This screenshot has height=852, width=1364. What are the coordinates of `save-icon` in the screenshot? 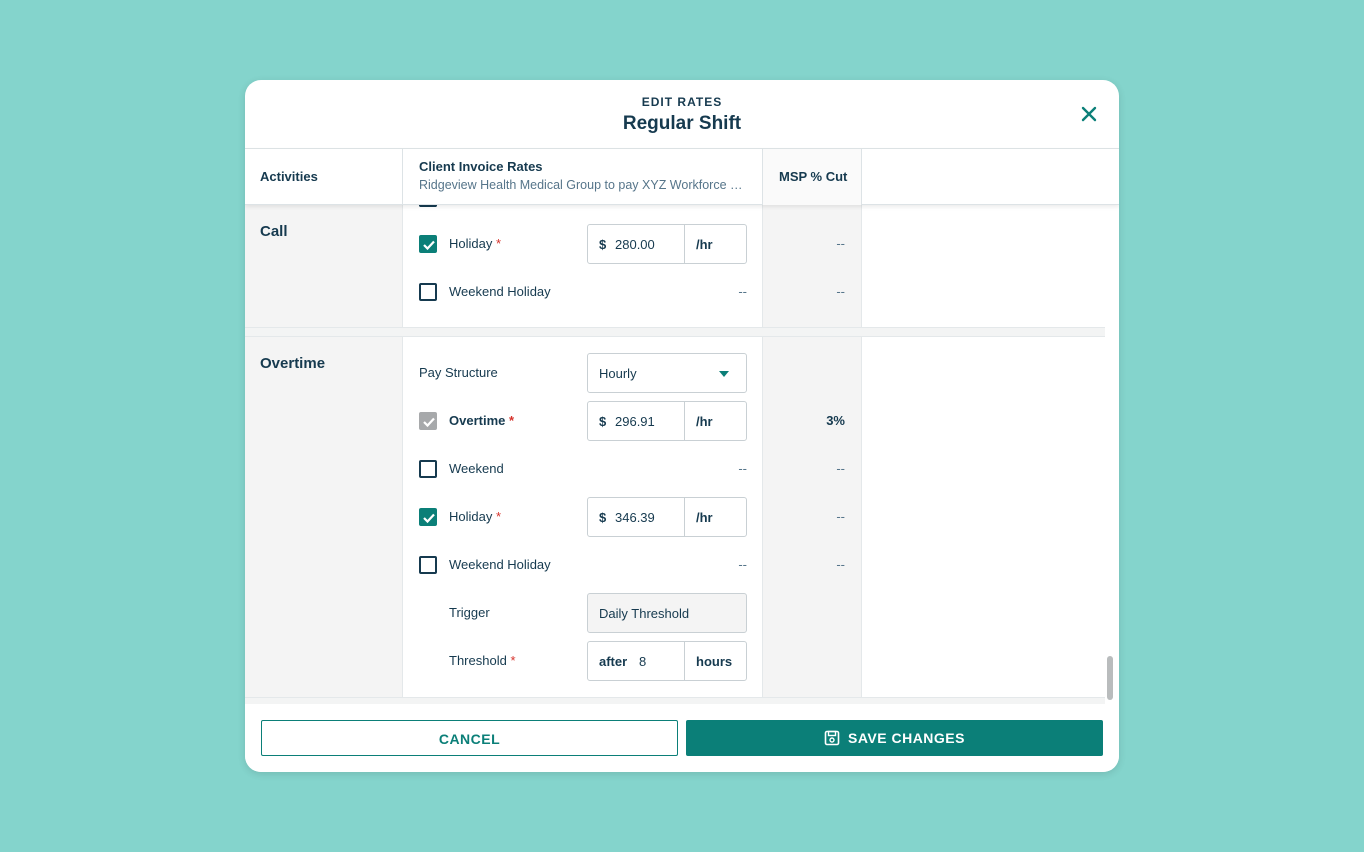 It's located at (832, 739).